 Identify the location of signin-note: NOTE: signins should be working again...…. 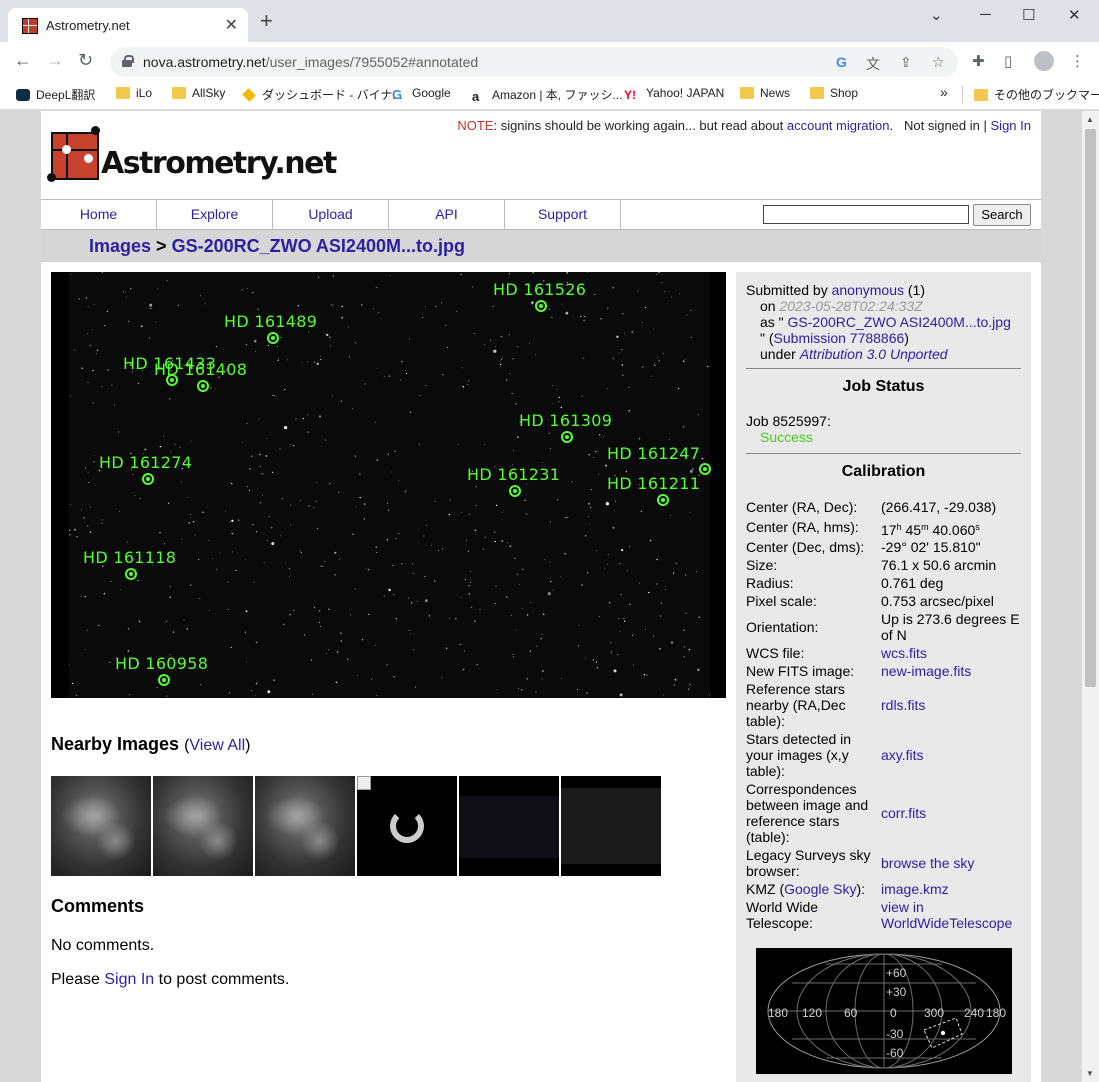
(744, 125).